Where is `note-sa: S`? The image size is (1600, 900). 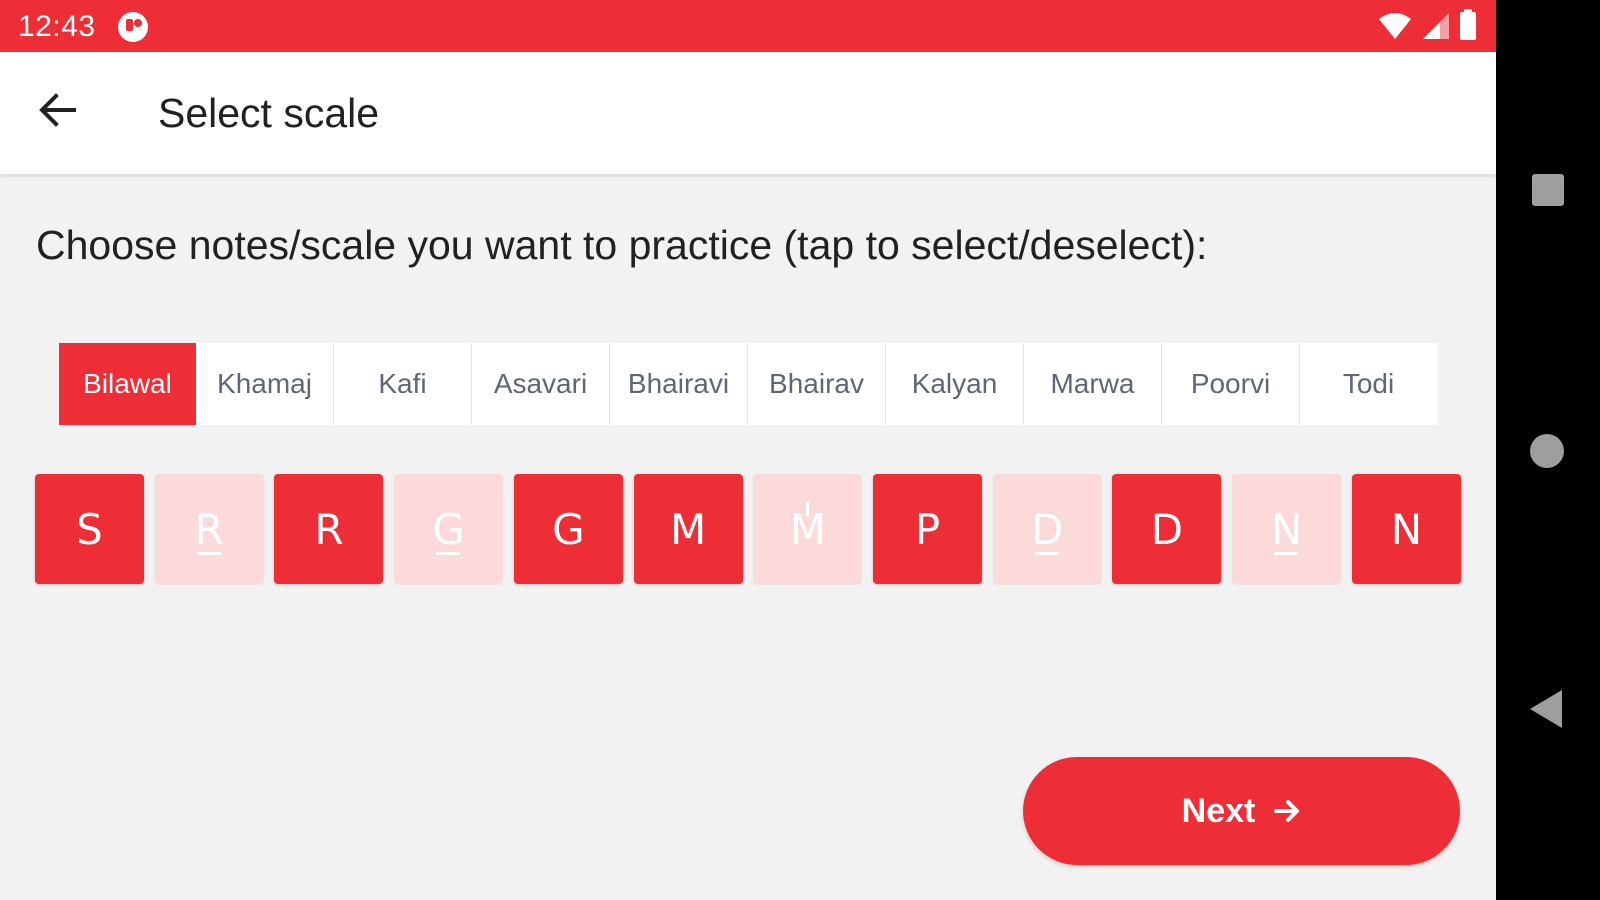
note-sa: S is located at coordinates (89, 529).